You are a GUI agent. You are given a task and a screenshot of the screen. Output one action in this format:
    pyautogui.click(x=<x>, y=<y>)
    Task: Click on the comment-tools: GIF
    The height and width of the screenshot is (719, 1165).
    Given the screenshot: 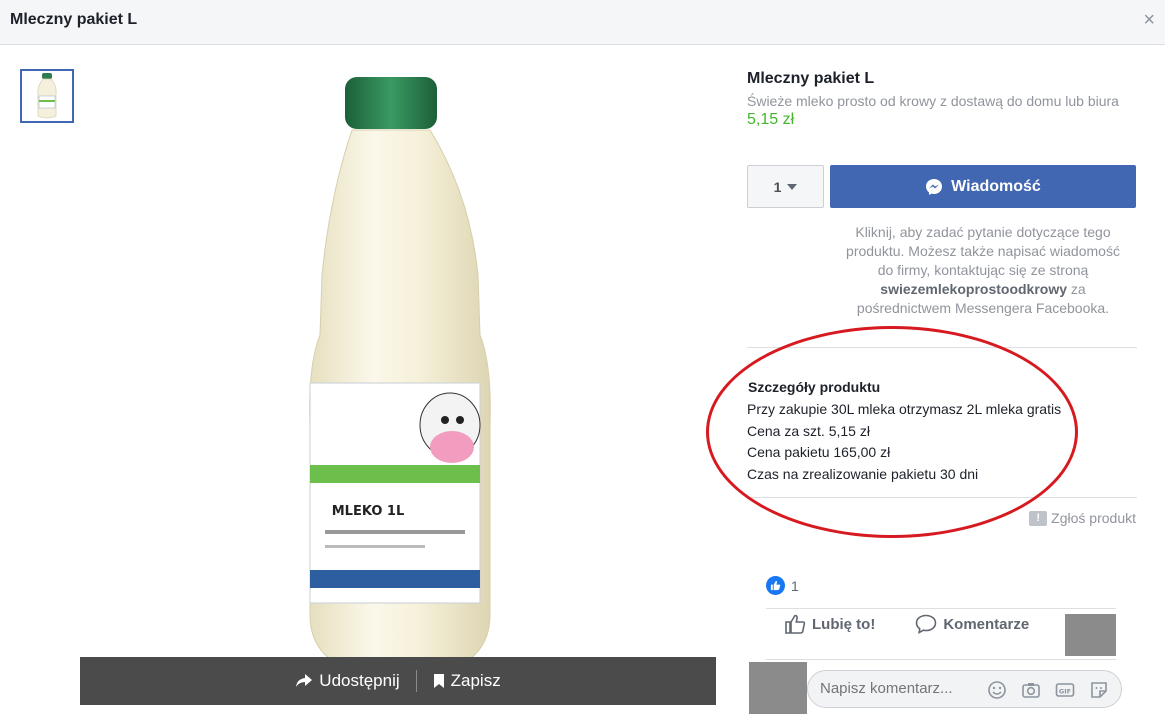 What is the action you would take?
    pyautogui.click(x=1048, y=690)
    